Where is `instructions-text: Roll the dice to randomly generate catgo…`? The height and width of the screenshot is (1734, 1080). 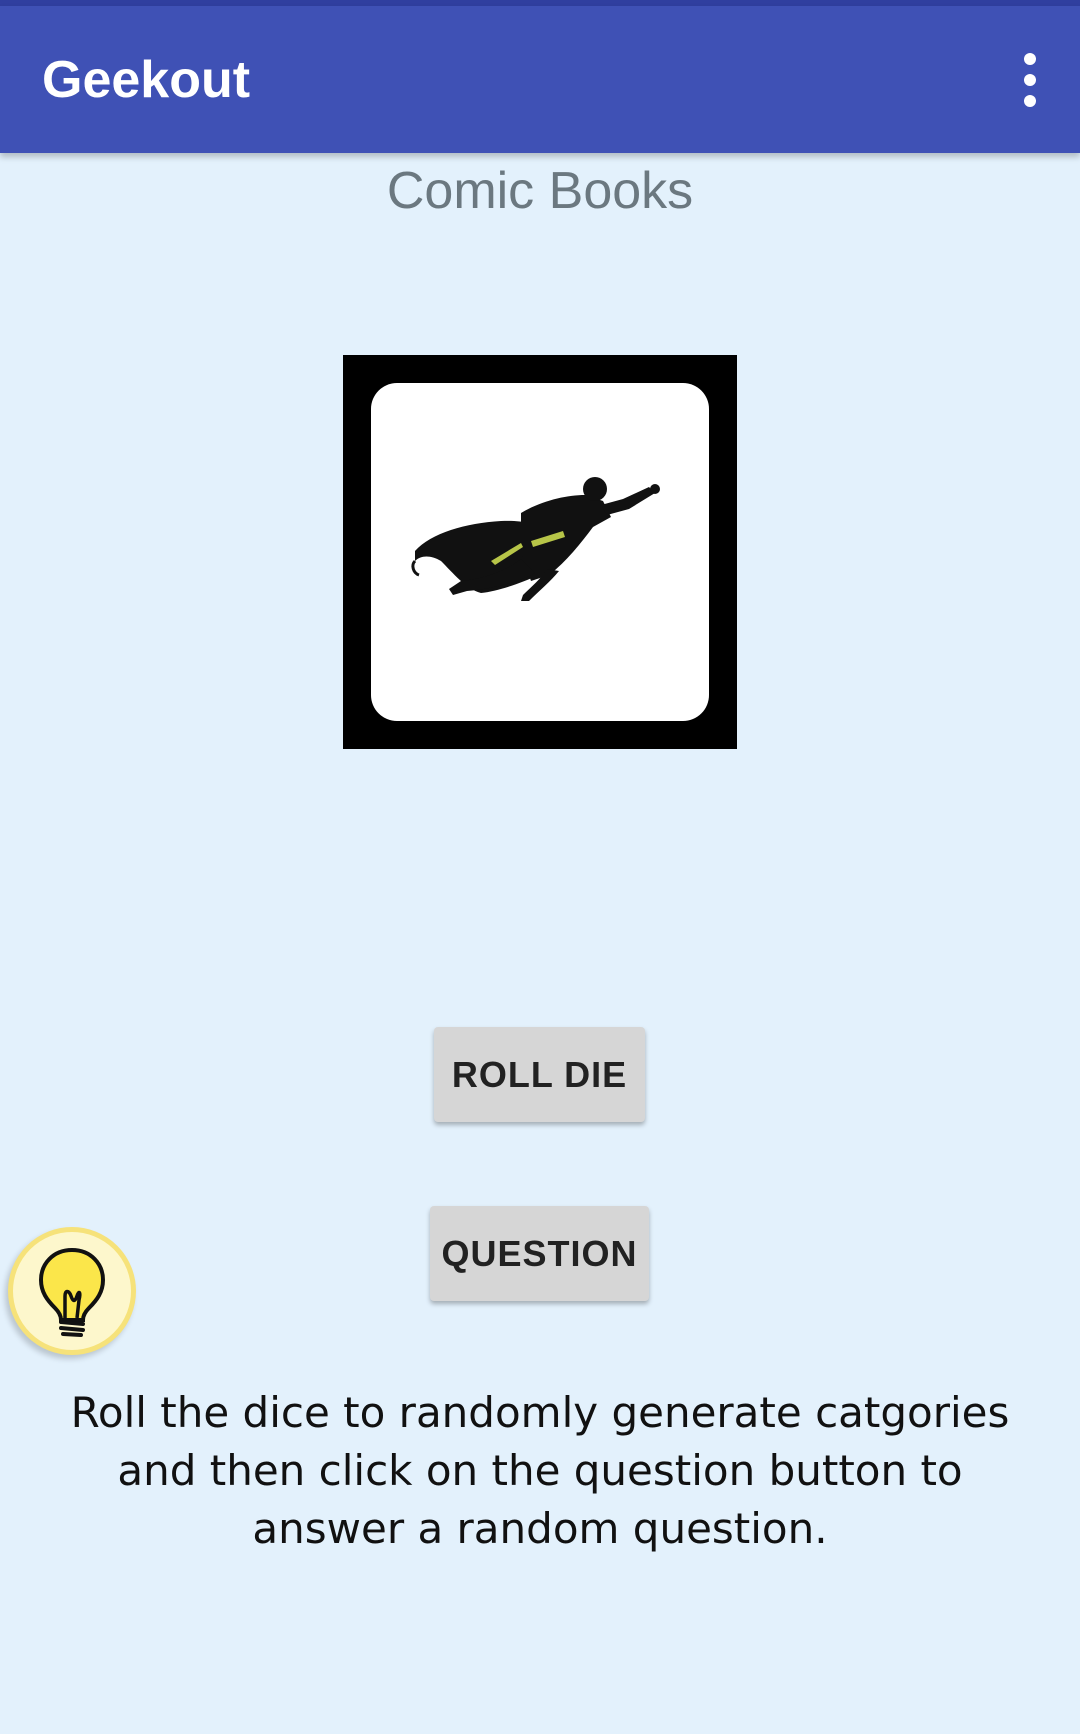 instructions-text: Roll the dice to randomly generate catgo… is located at coordinates (540, 1470).